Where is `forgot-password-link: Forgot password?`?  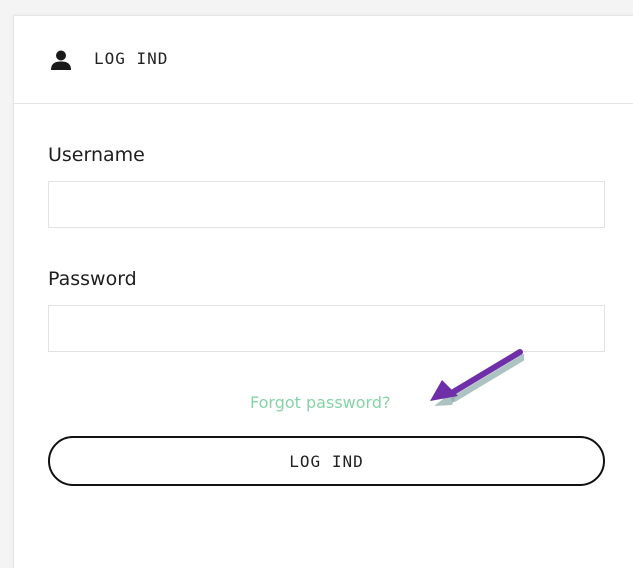
forgot-password-link: Forgot password? is located at coordinates (320, 402).